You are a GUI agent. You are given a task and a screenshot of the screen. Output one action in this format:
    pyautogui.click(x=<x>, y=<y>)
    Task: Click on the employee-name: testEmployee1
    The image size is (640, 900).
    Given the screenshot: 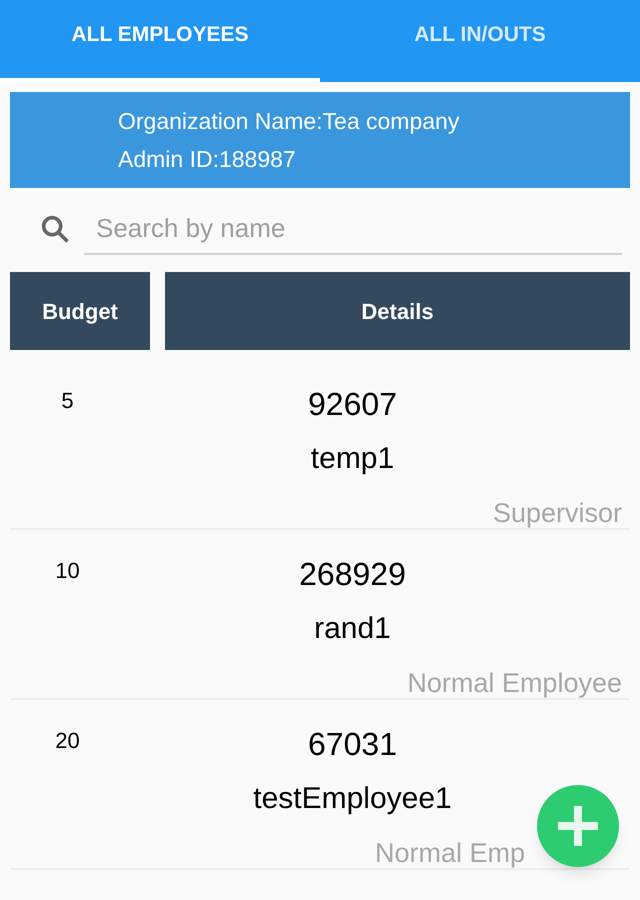 What is the action you would take?
    pyautogui.click(x=352, y=799)
    